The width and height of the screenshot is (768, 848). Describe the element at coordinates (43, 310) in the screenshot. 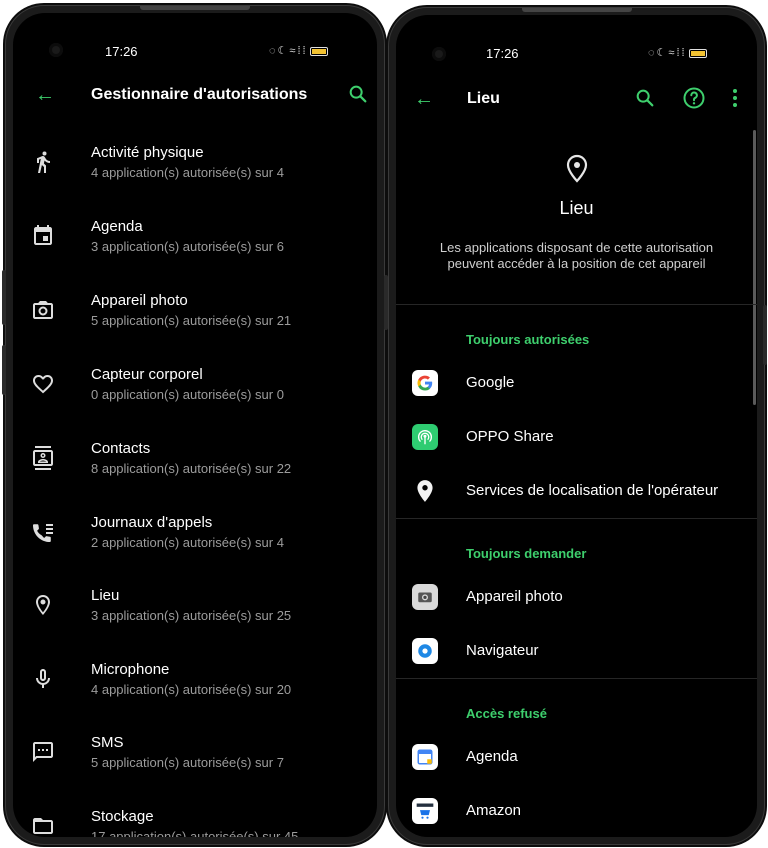

I see `camera-icon` at that location.